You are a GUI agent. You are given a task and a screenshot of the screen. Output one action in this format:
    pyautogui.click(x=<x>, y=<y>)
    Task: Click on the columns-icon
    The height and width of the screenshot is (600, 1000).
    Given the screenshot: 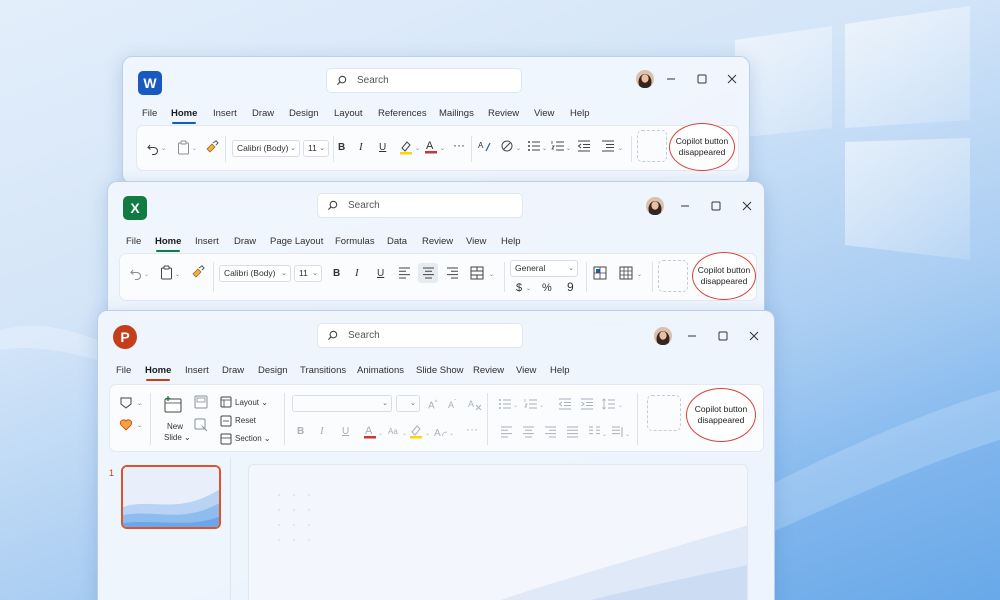 What is the action you would take?
    pyautogui.click(x=594, y=432)
    